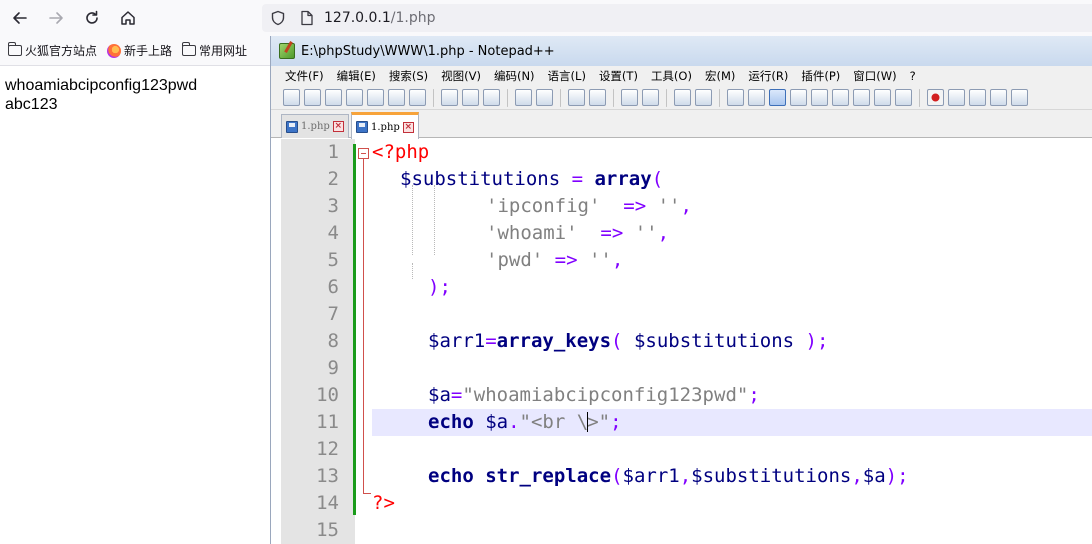 The height and width of the screenshot is (544, 1092). I want to click on zoom-out-icon, so click(650, 97).